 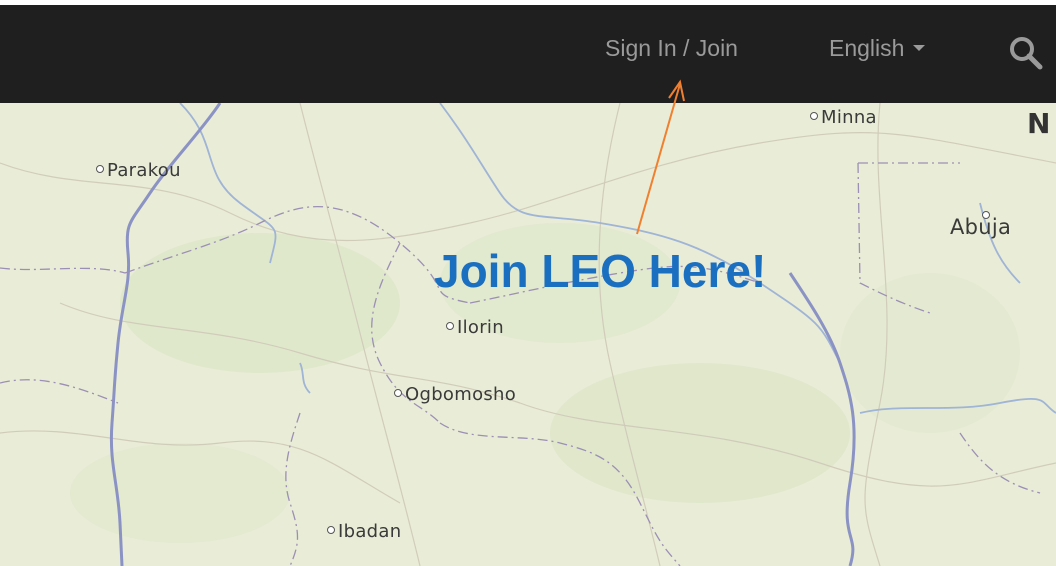 I want to click on city-ibadan: Ibadan, so click(x=364, y=531).